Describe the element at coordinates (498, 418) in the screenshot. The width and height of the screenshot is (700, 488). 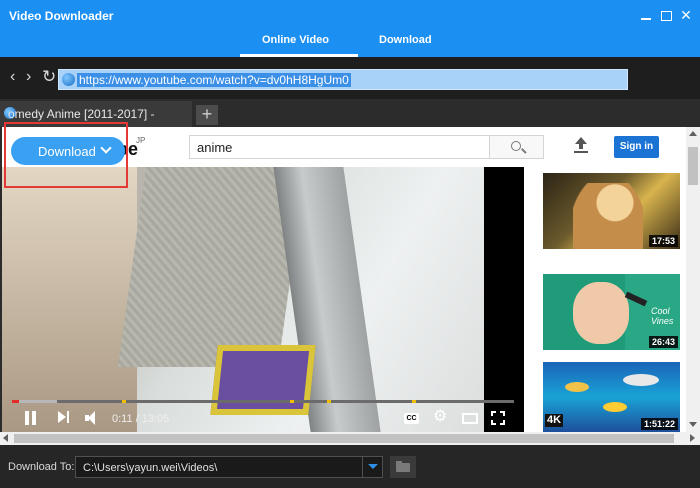
I see `fullscreen-icon` at that location.